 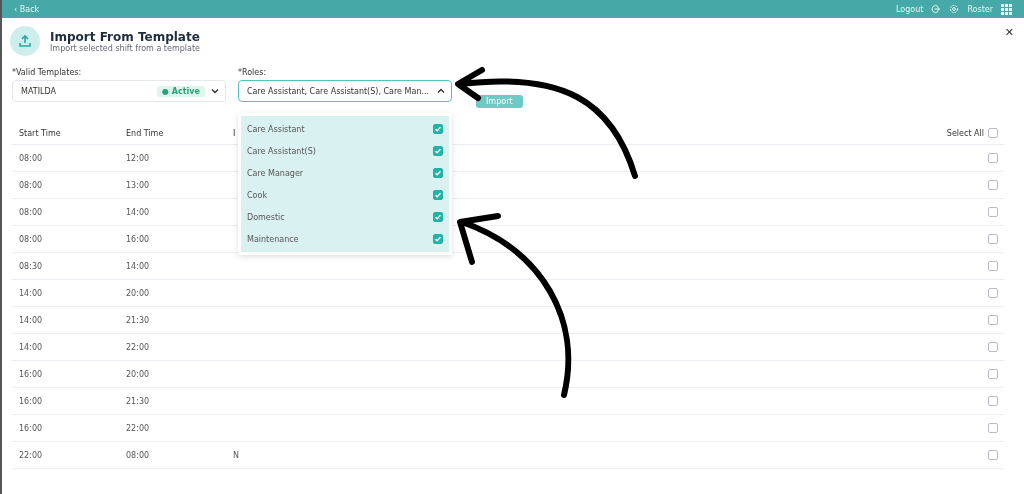 What do you see at coordinates (47, 72) in the screenshot?
I see `field-label: *Valid Templates:` at bounding box center [47, 72].